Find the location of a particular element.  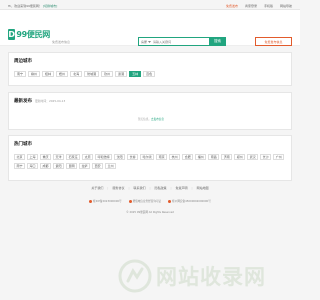

footer-link: 联系我们 is located at coordinates (139, 188).